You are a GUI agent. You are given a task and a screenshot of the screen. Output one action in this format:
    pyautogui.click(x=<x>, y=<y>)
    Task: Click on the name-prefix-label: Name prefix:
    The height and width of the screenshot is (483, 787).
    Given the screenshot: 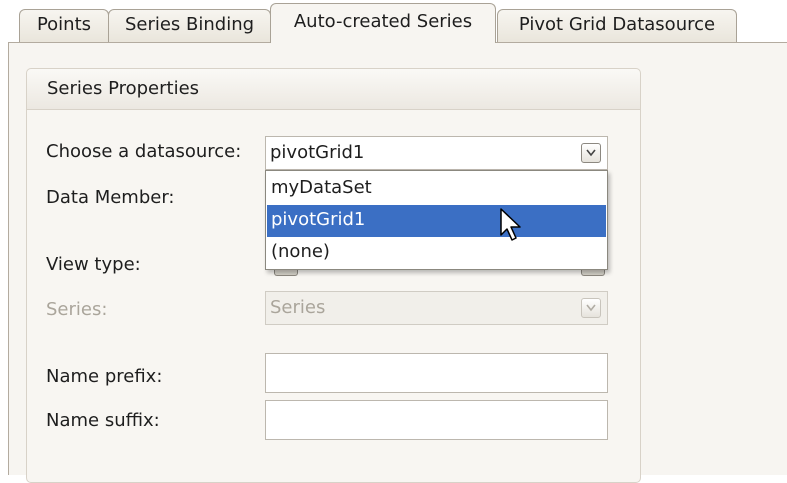 What is the action you would take?
    pyautogui.click(x=104, y=376)
    